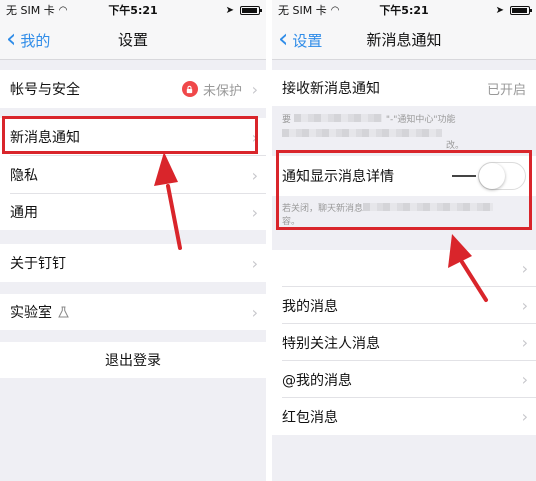 The image size is (536, 481). What do you see at coordinates (317, 380) in the screenshot?
I see `item-label: @我的消息` at bounding box center [317, 380].